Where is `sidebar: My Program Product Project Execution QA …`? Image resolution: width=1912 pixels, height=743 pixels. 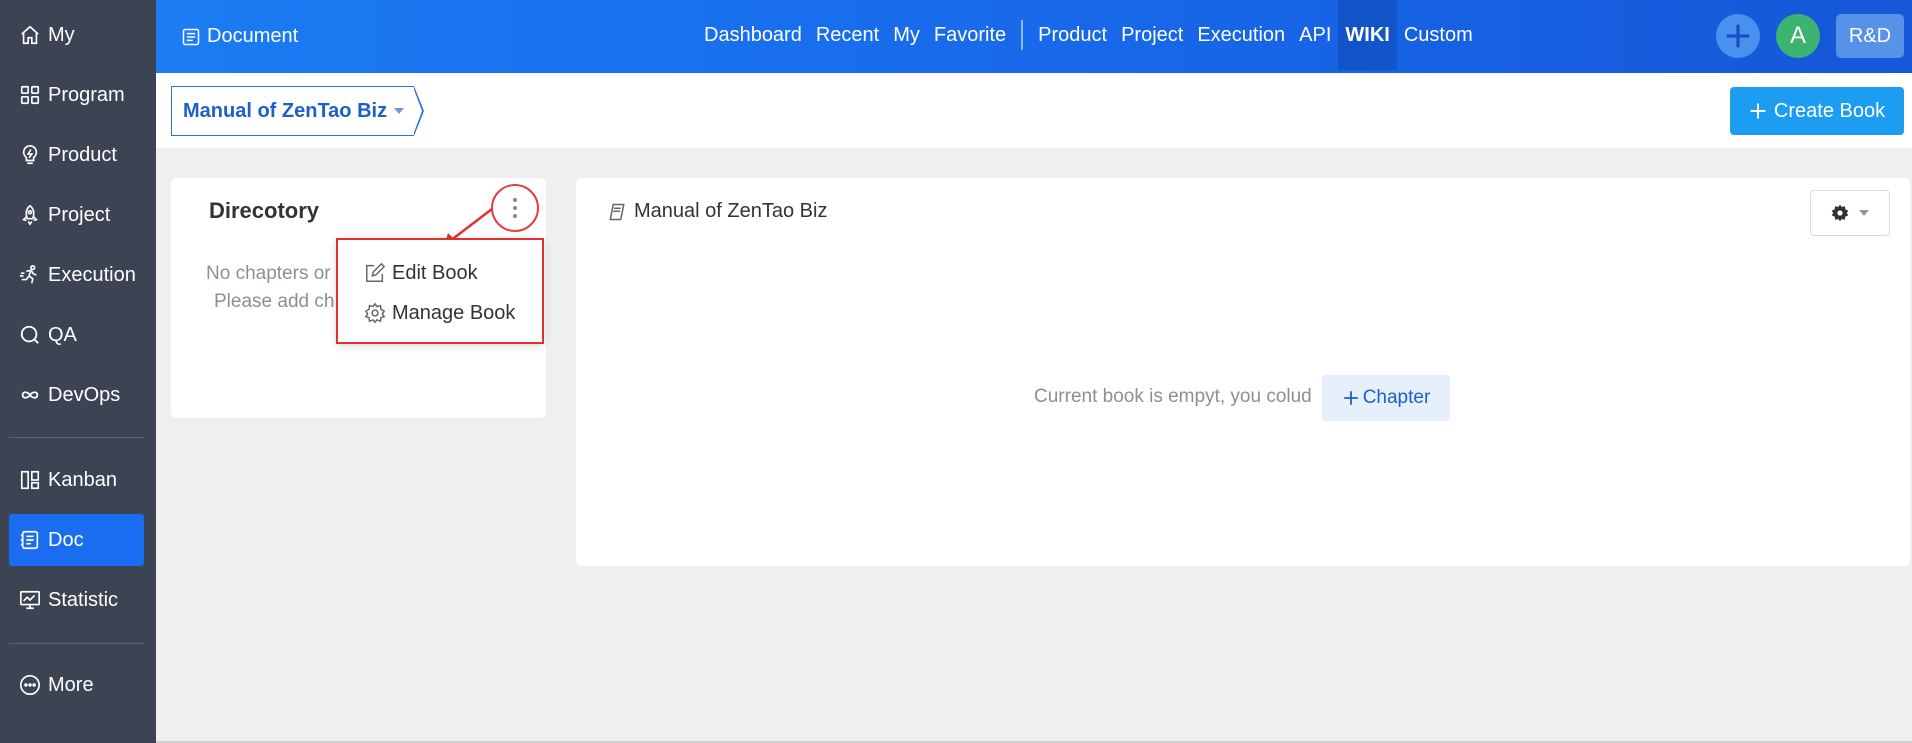
sidebar: My Program Product Project Execution QA … is located at coordinates (78, 371).